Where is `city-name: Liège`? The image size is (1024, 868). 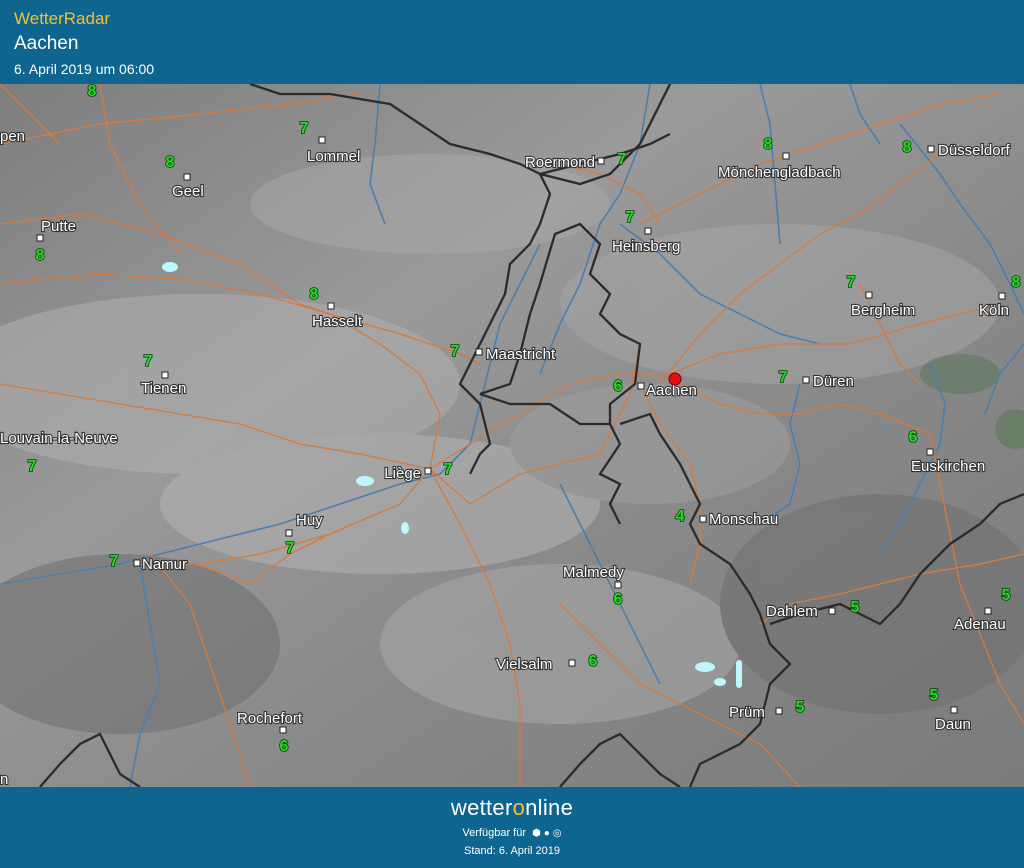
city-name: Liège is located at coordinates (402, 473).